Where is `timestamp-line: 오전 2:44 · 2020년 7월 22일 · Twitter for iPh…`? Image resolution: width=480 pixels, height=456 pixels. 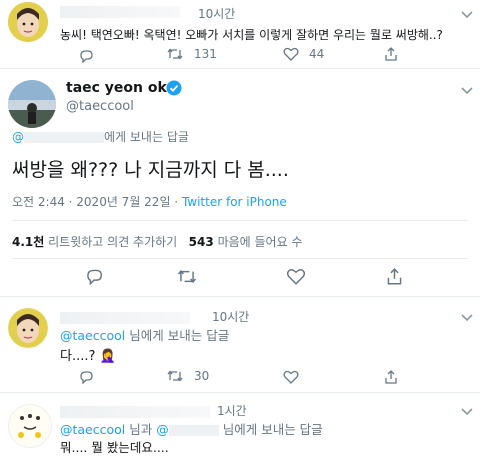 timestamp-line: 오전 2:44 · 2020년 7월 22일 · Twitter for iPh… is located at coordinates (149, 202).